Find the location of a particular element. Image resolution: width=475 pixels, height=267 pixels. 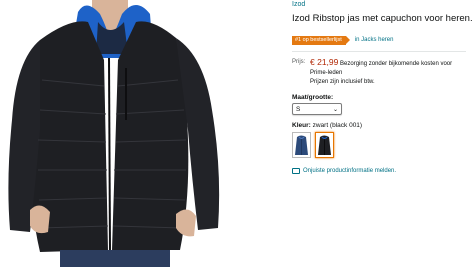

shipping-text: Bezorging zonder bijkomende kosten voor is located at coordinates (396, 64).